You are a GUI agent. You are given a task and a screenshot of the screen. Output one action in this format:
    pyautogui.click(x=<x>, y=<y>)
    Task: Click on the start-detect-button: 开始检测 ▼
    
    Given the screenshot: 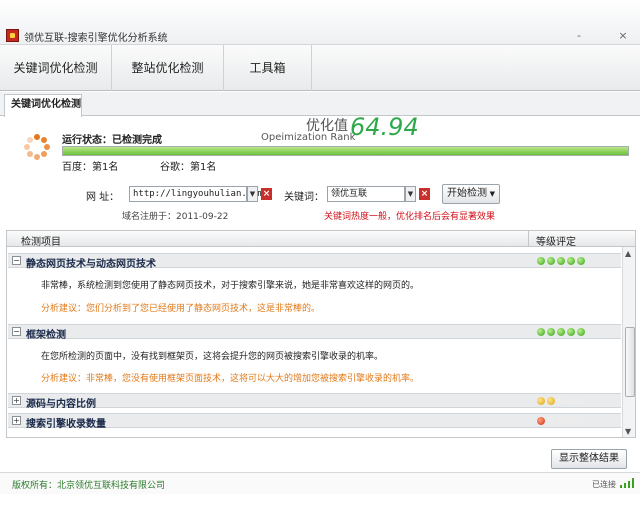 What is the action you would take?
    pyautogui.click(x=471, y=194)
    